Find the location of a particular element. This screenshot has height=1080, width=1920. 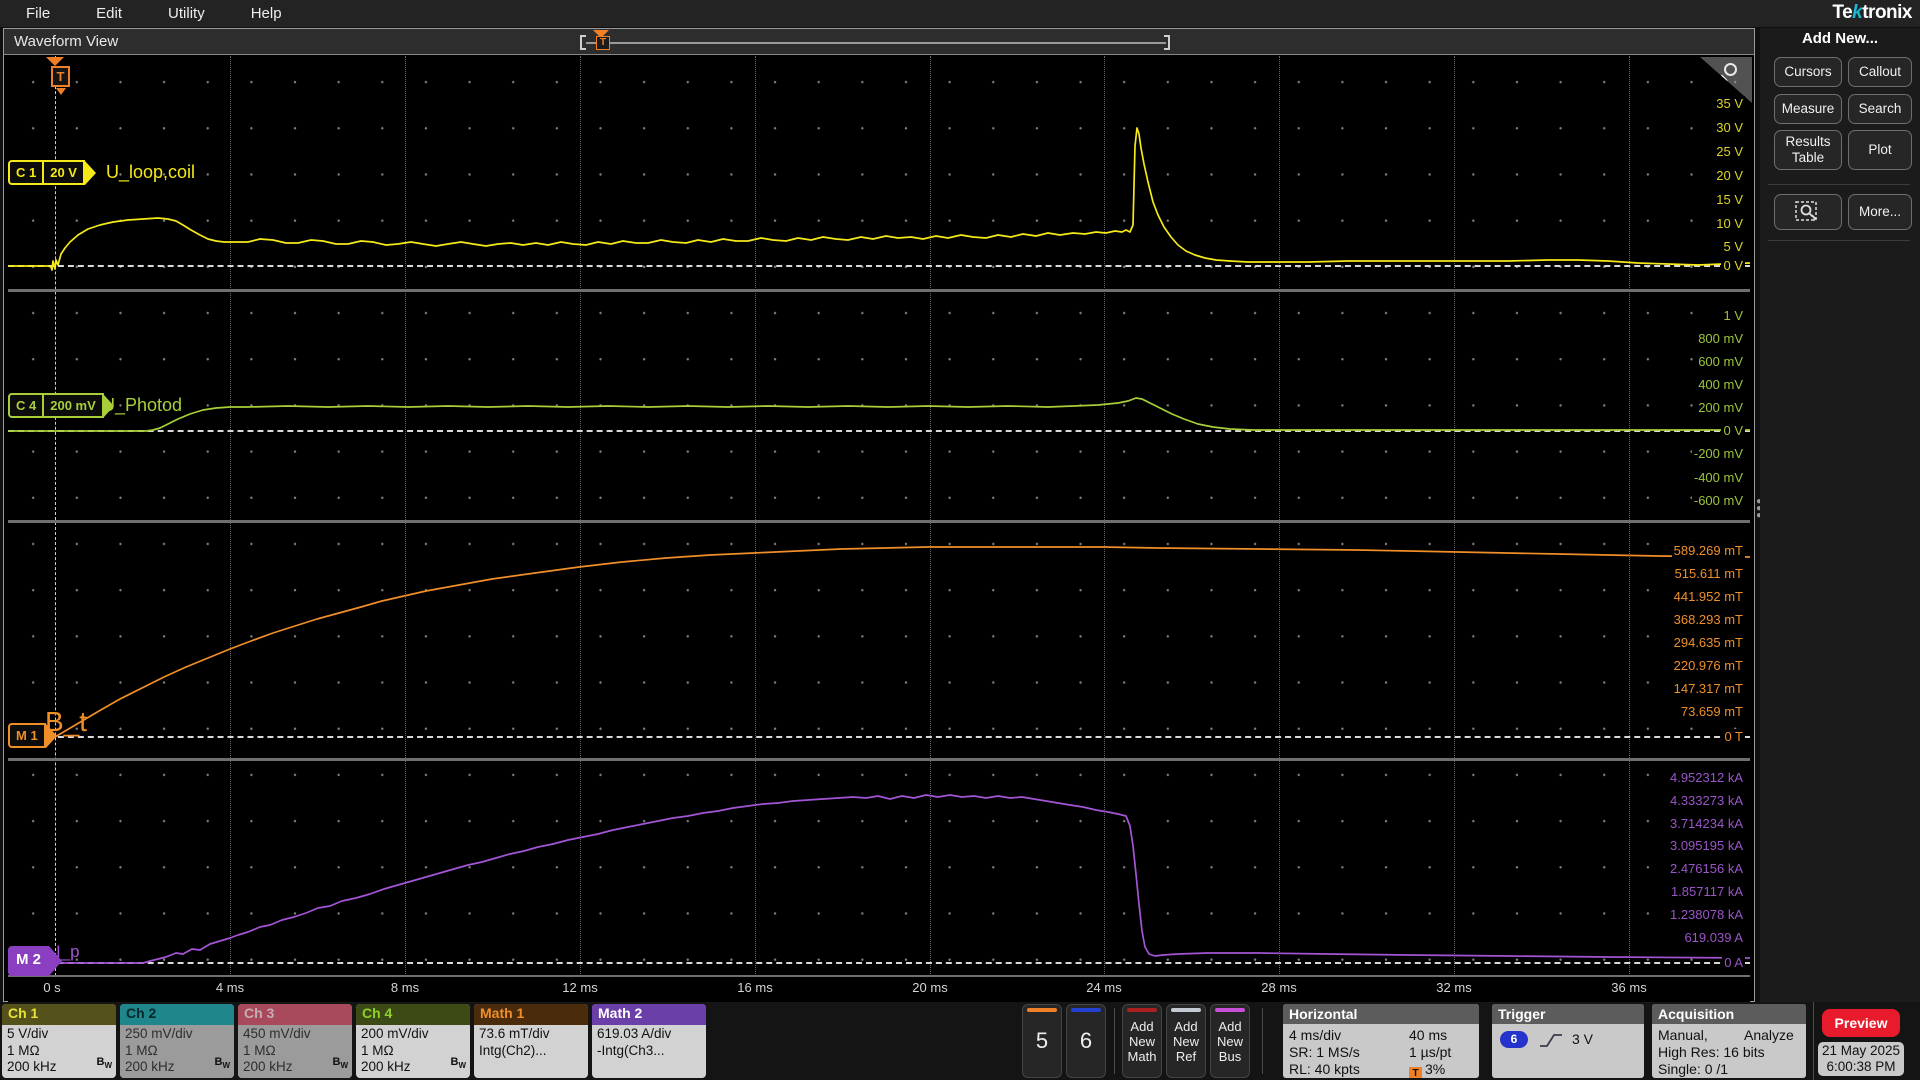

callout-button: Callout is located at coordinates (1880, 72).